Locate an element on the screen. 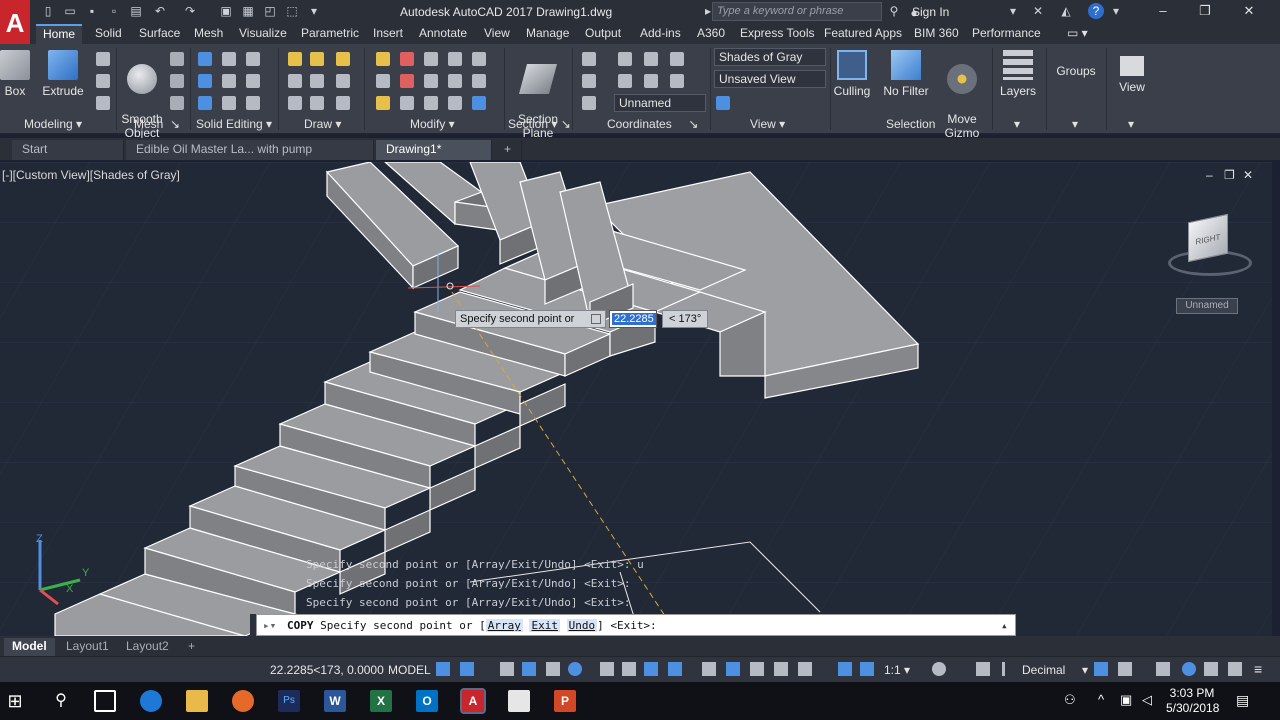 This screenshot has height=720, width=1280. outlook-icon: O is located at coordinates (427, 701).